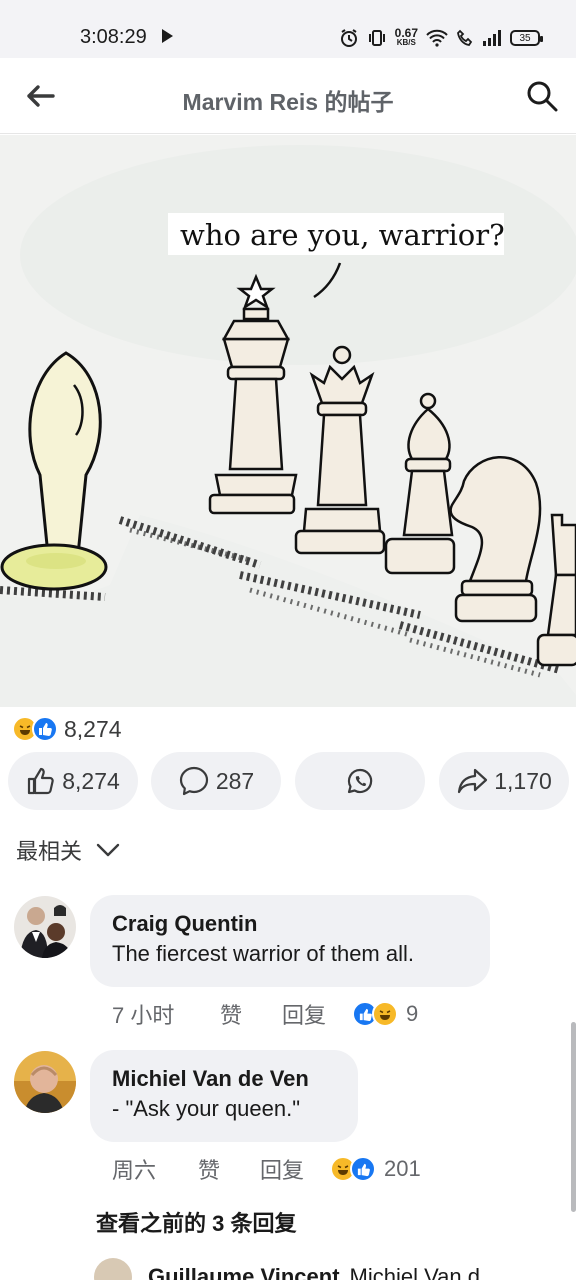 Image resolution: width=576 pixels, height=1280 pixels. Describe the element at coordinates (49, 851) in the screenshot. I see `sort-label: 最相关` at that location.